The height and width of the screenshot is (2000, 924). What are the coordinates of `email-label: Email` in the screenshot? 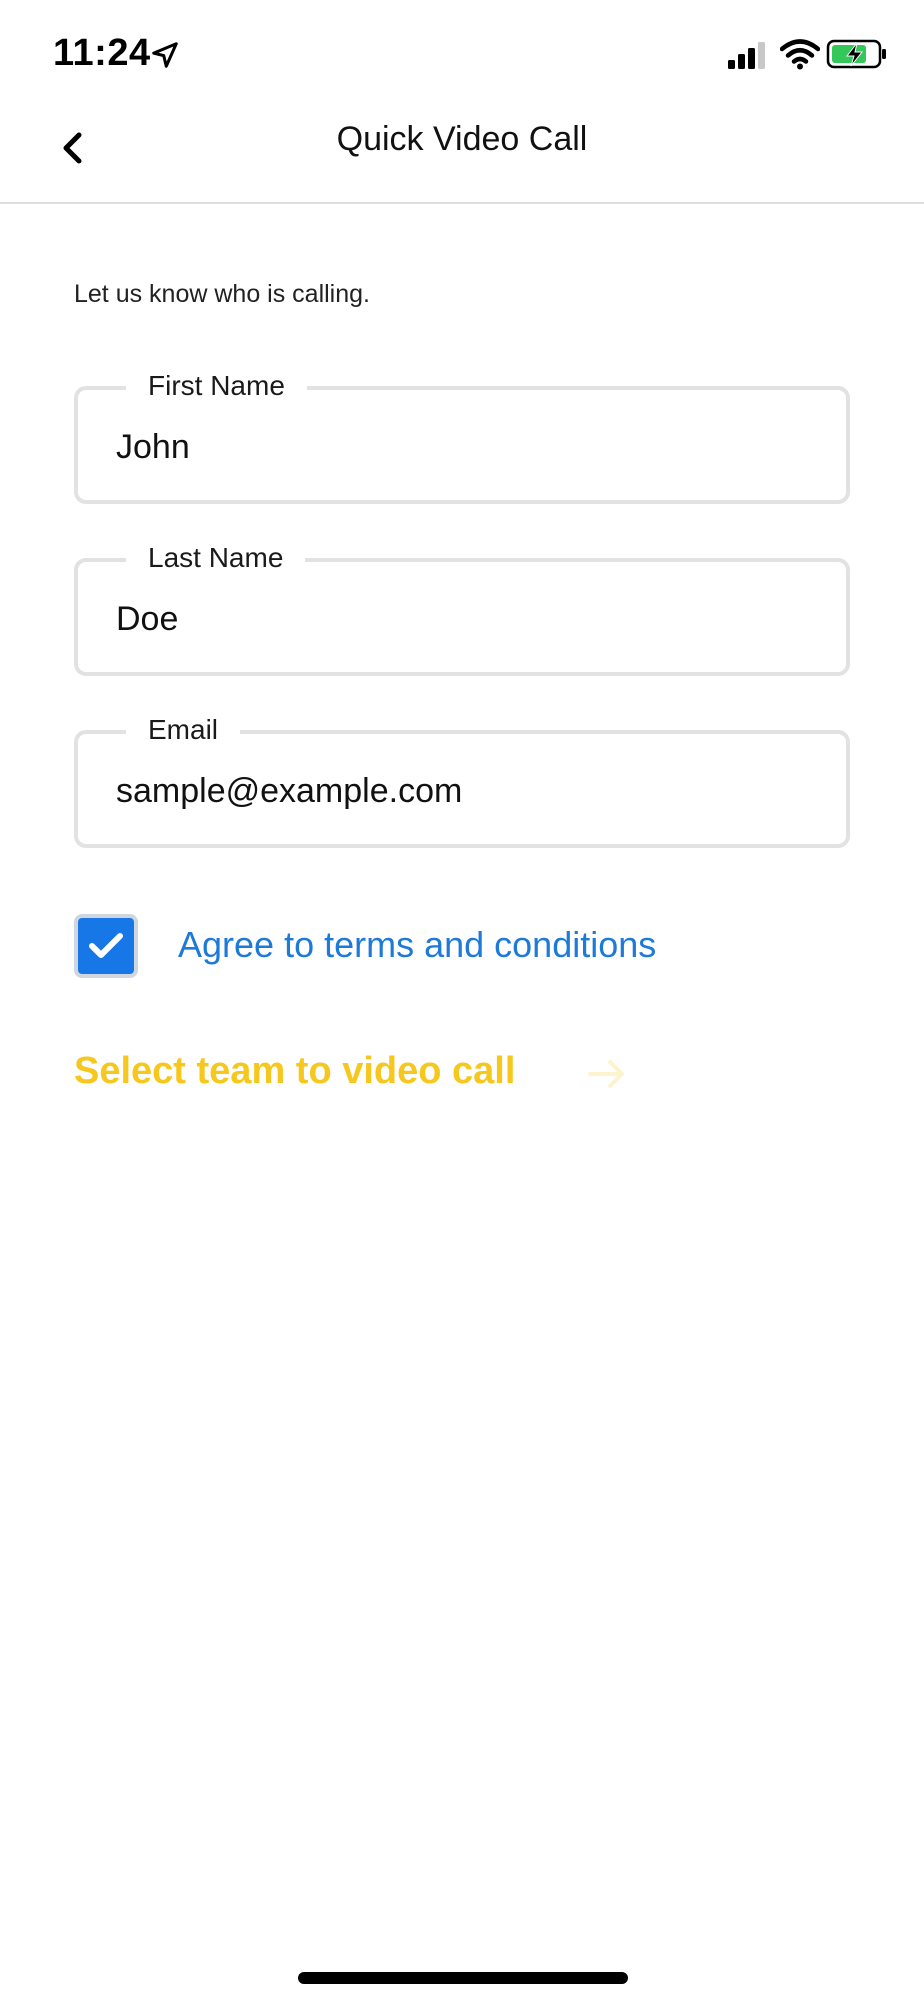 It's located at (183, 730).